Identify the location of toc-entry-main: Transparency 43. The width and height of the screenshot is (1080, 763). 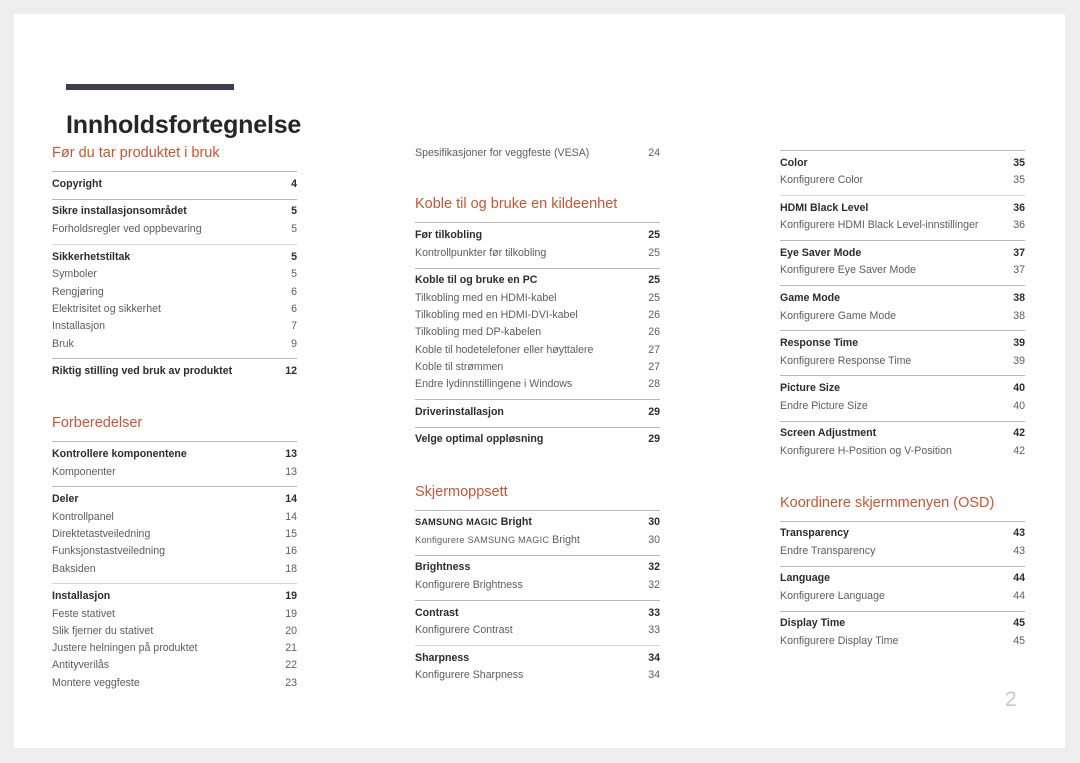
(902, 534).